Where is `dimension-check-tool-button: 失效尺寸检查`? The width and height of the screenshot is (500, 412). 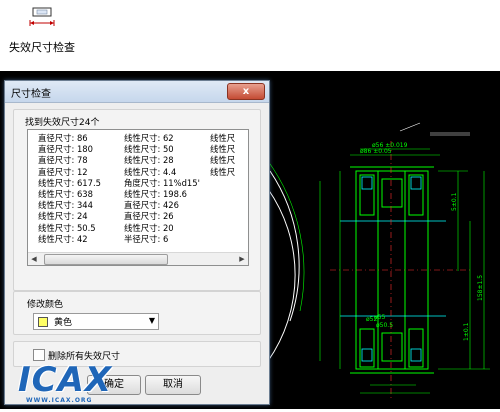 dimension-check-tool-button: 失效尺寸检查 is located at coordinates (42, 30).